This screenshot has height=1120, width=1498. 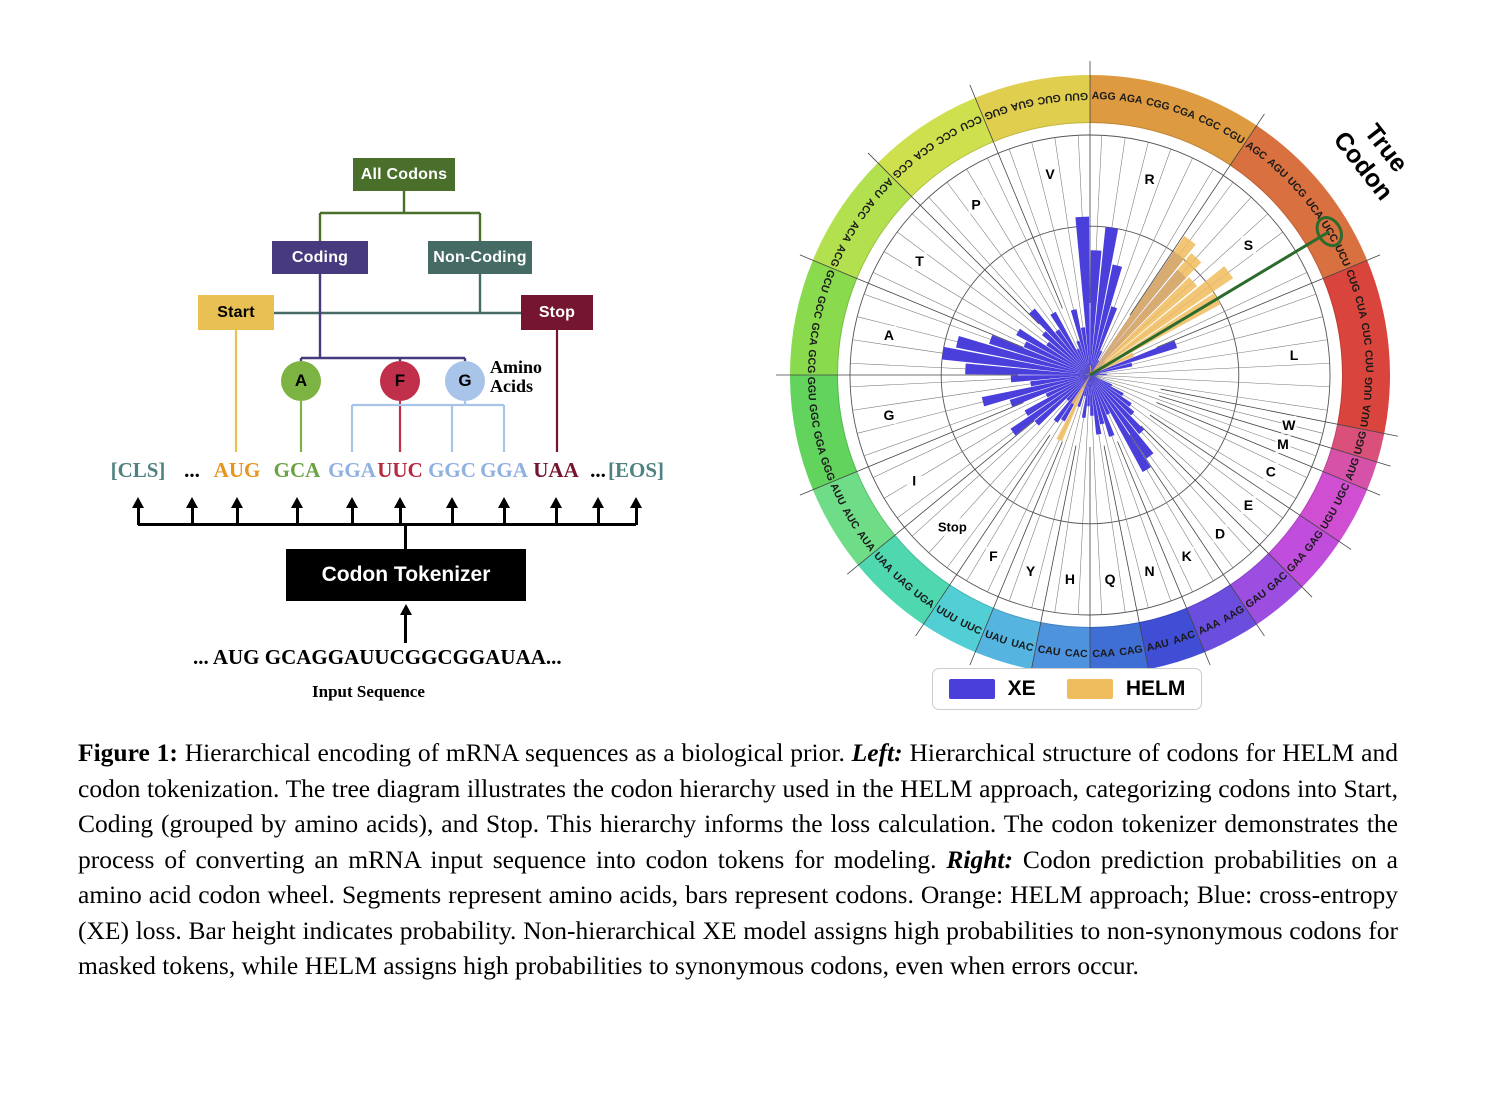 I want to click on aa-label-A: A, so click(x=889, y=335).